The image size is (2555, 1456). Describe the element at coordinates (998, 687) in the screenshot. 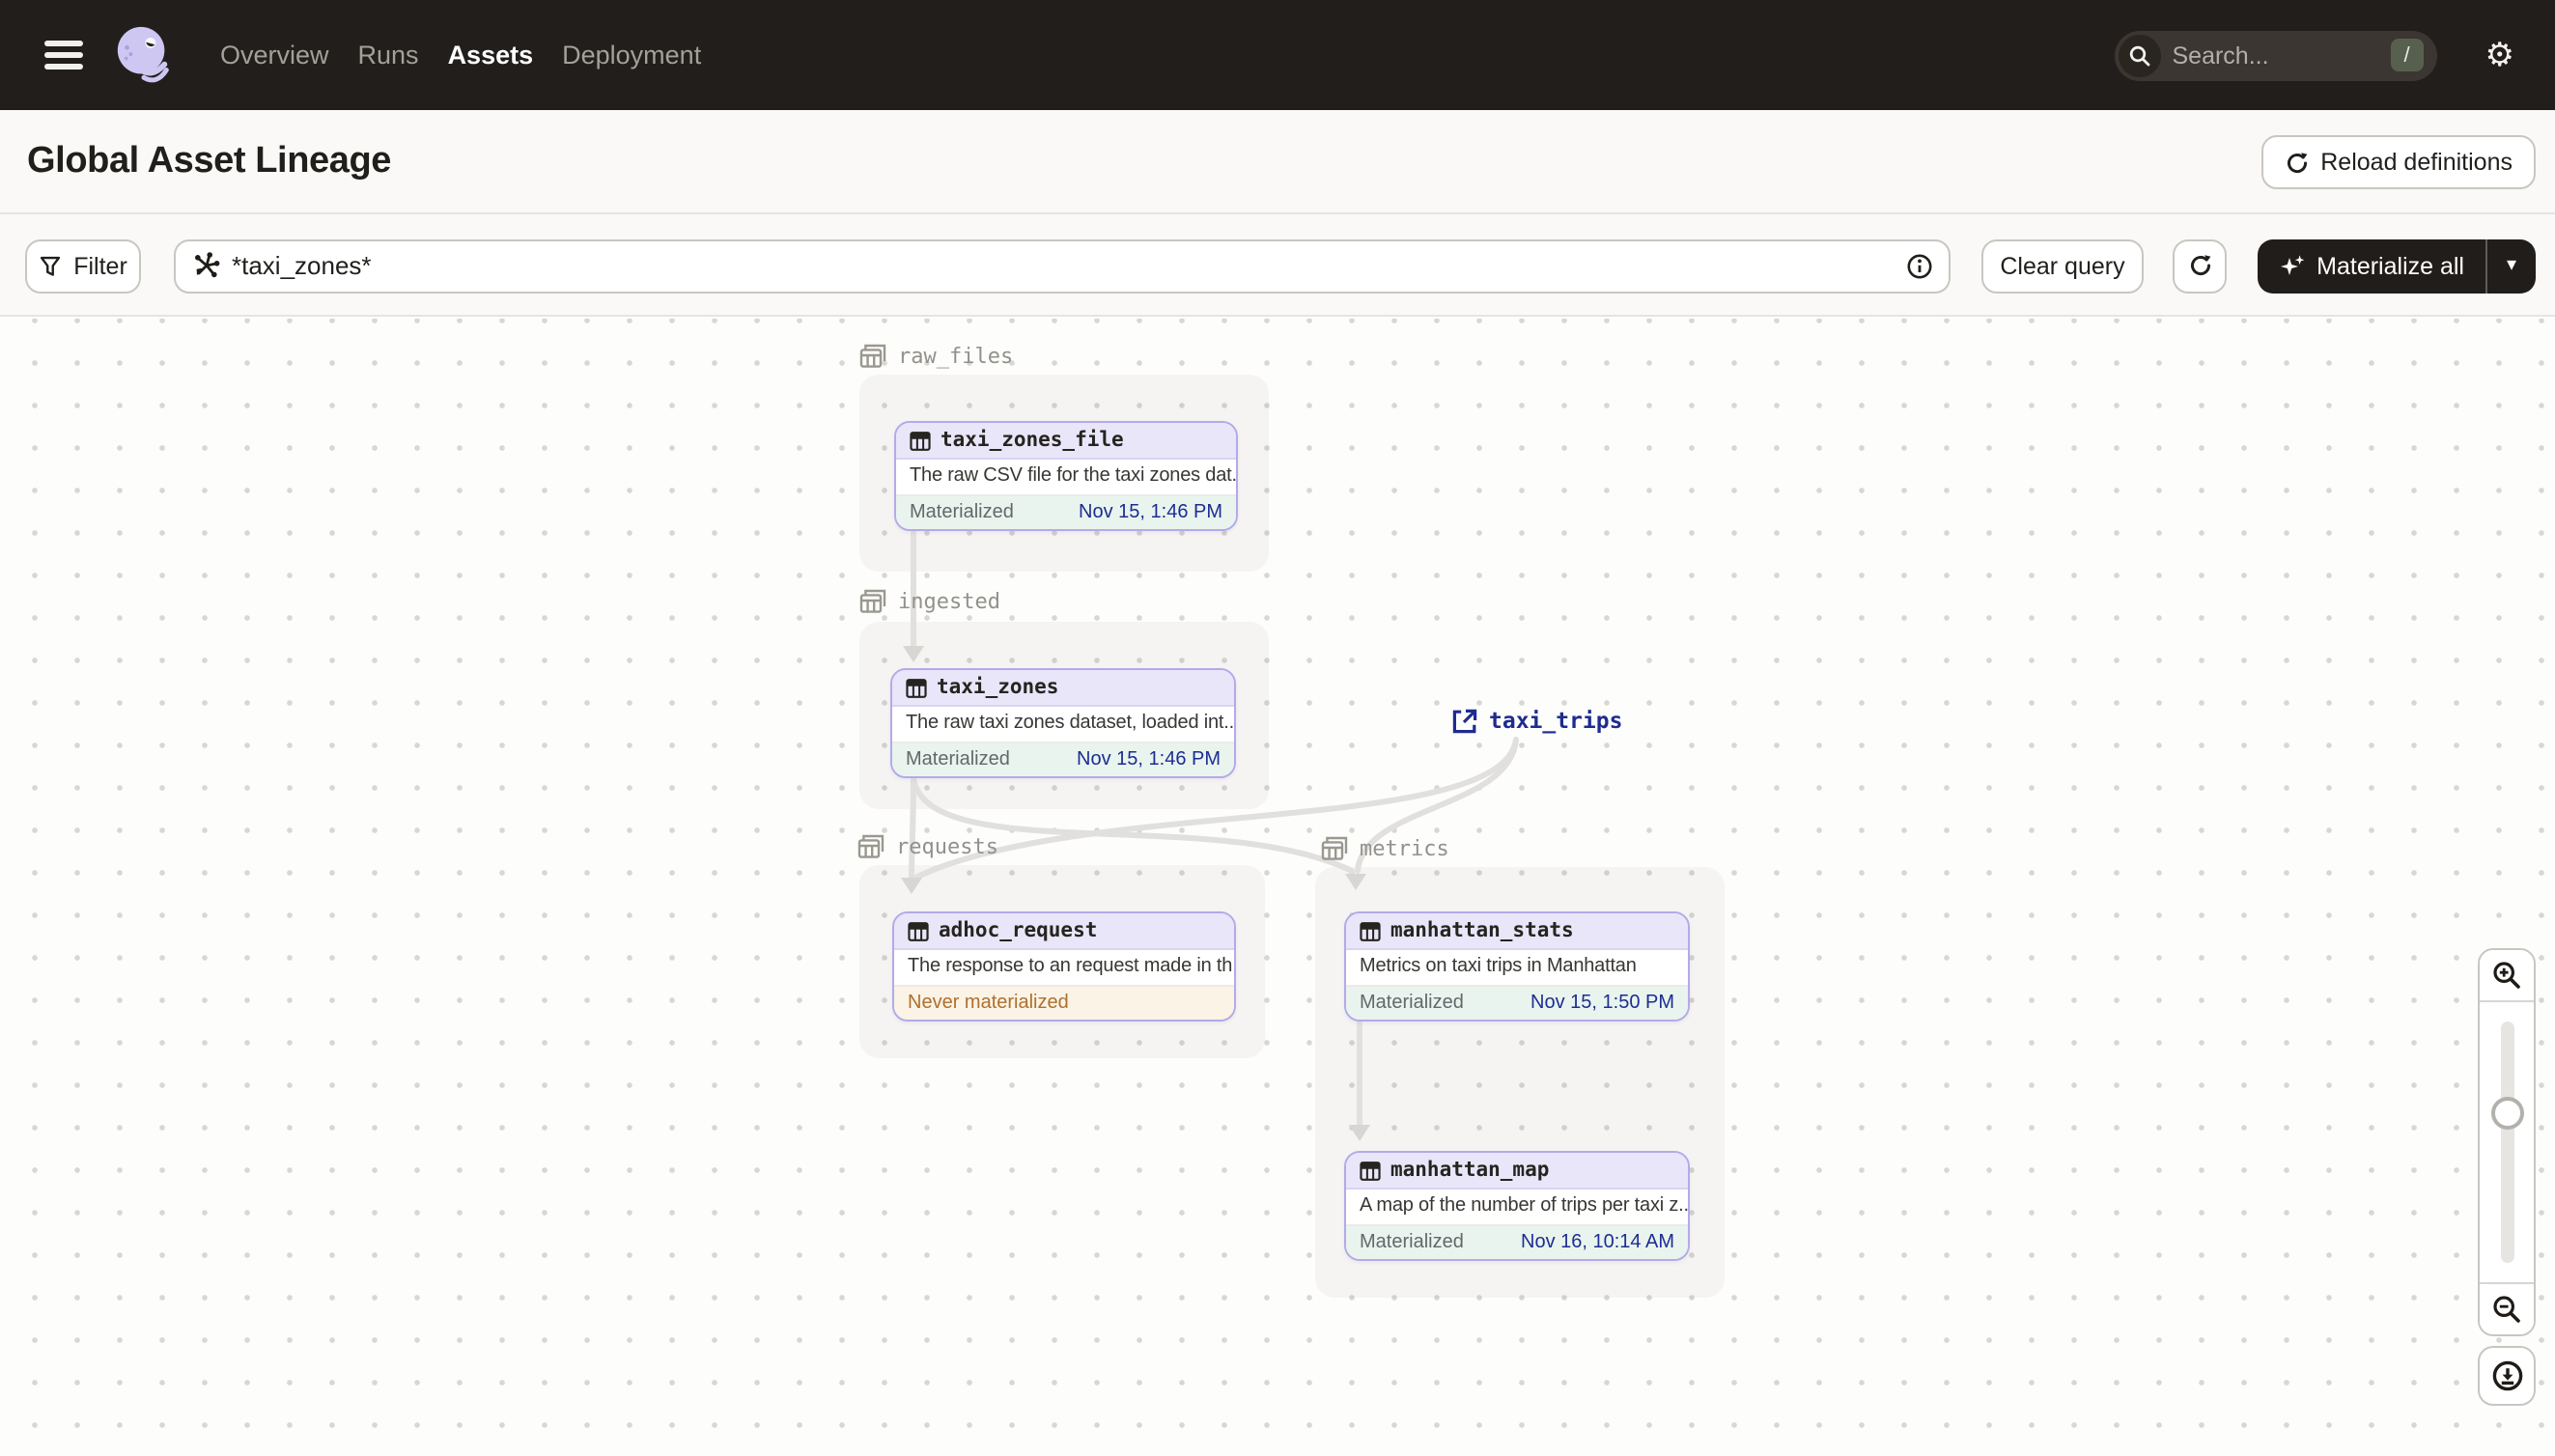

I see `asset-name: taxi_zones` at that location.